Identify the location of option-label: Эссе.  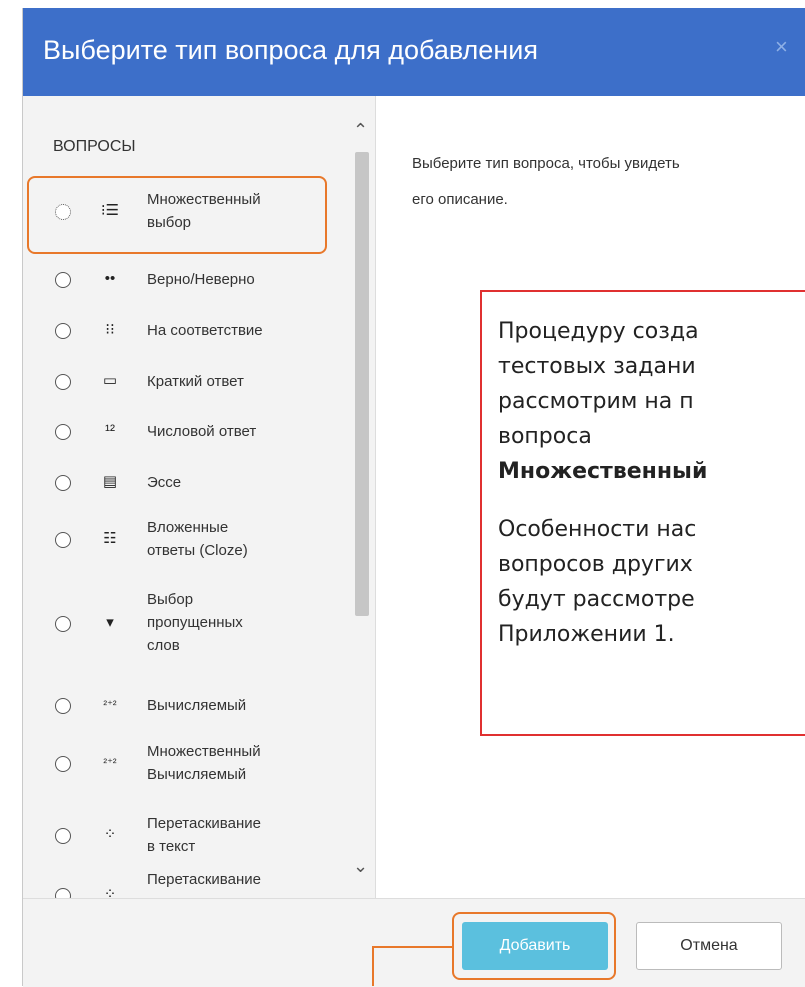
(164, 482).